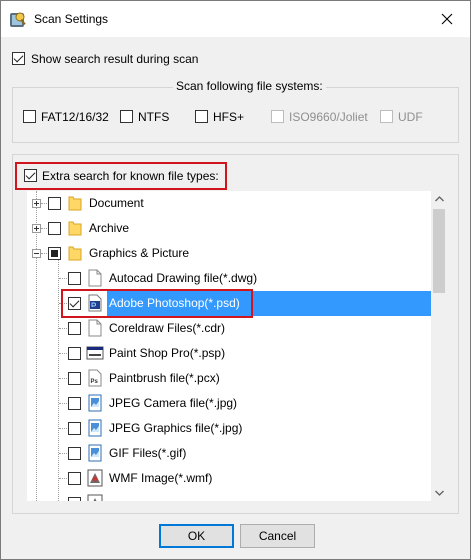 The width and height of the screenshot is (471, 560). I want to click on iso9660-checkbox, so click(277, 116).